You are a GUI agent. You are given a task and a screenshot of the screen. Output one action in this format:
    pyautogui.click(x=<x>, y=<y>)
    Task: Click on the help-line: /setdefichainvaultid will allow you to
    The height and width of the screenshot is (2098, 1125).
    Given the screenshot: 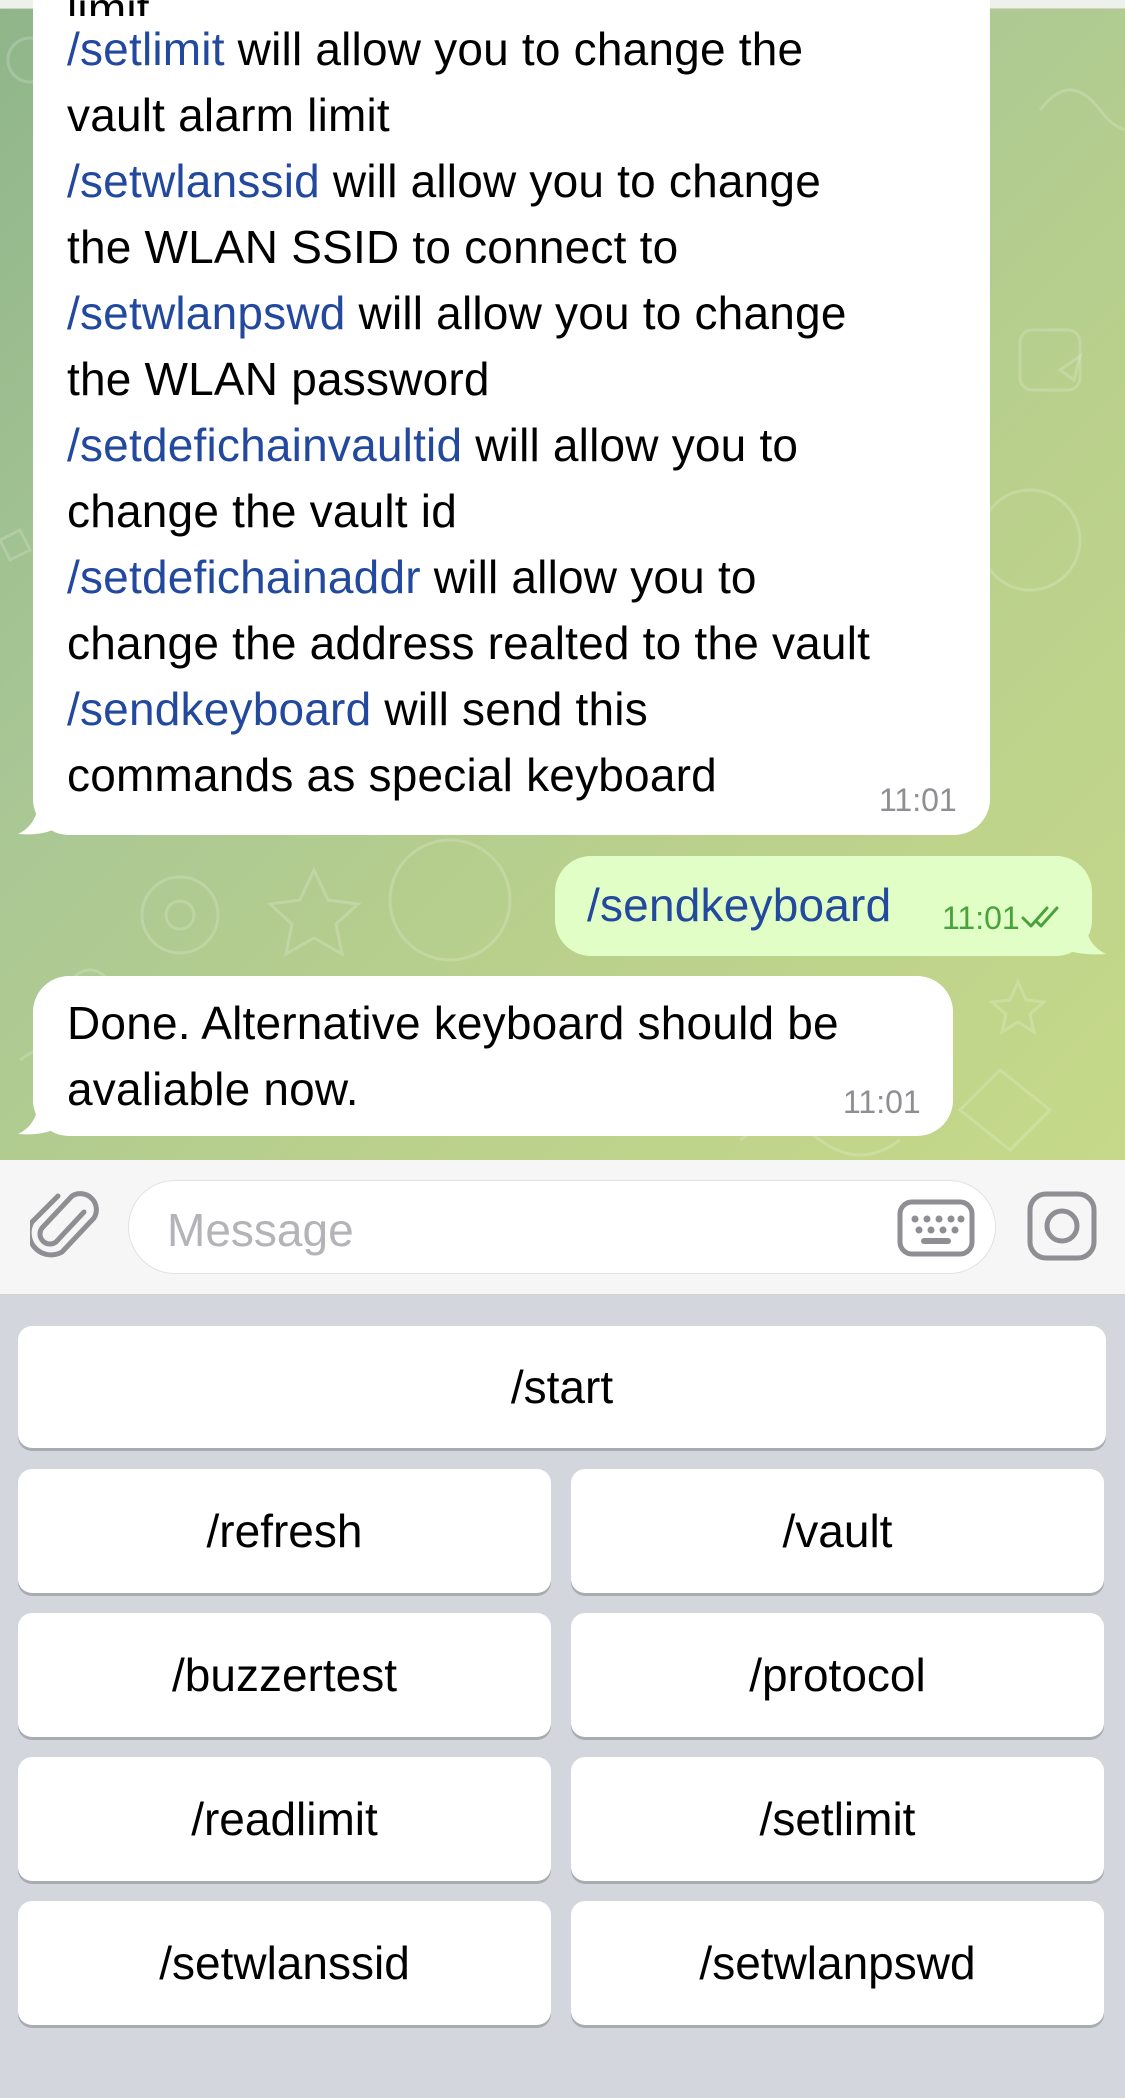 What is the action you would take?
    pyautogui.click(x=433, y=445)
    